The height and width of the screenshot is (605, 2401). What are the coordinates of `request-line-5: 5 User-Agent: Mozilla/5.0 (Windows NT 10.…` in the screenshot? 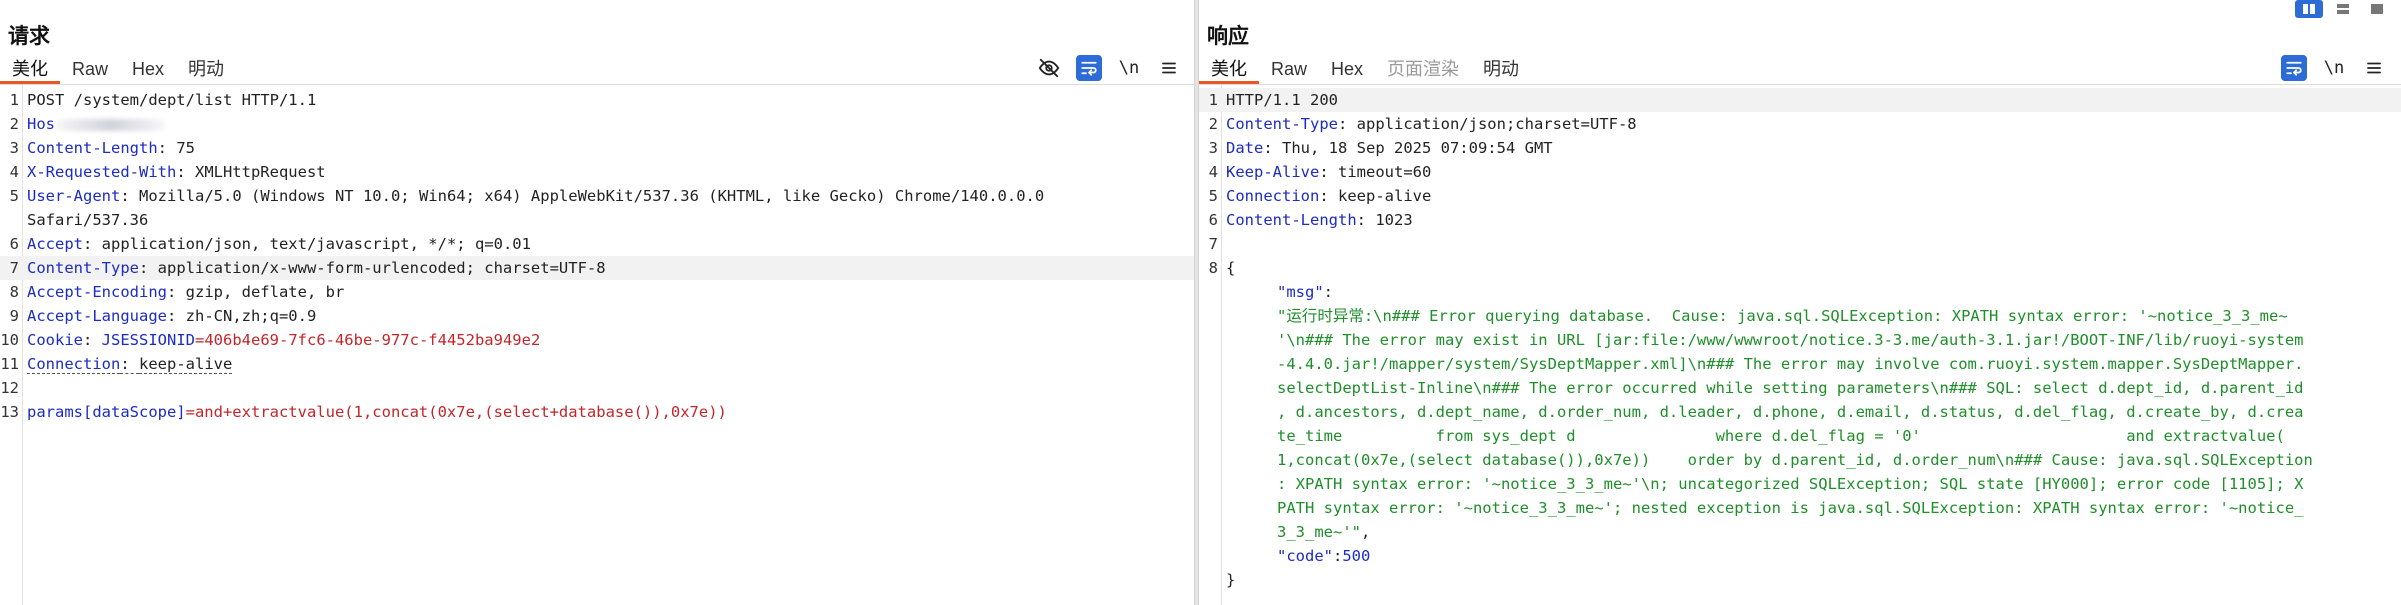 It's located at (527, 196).